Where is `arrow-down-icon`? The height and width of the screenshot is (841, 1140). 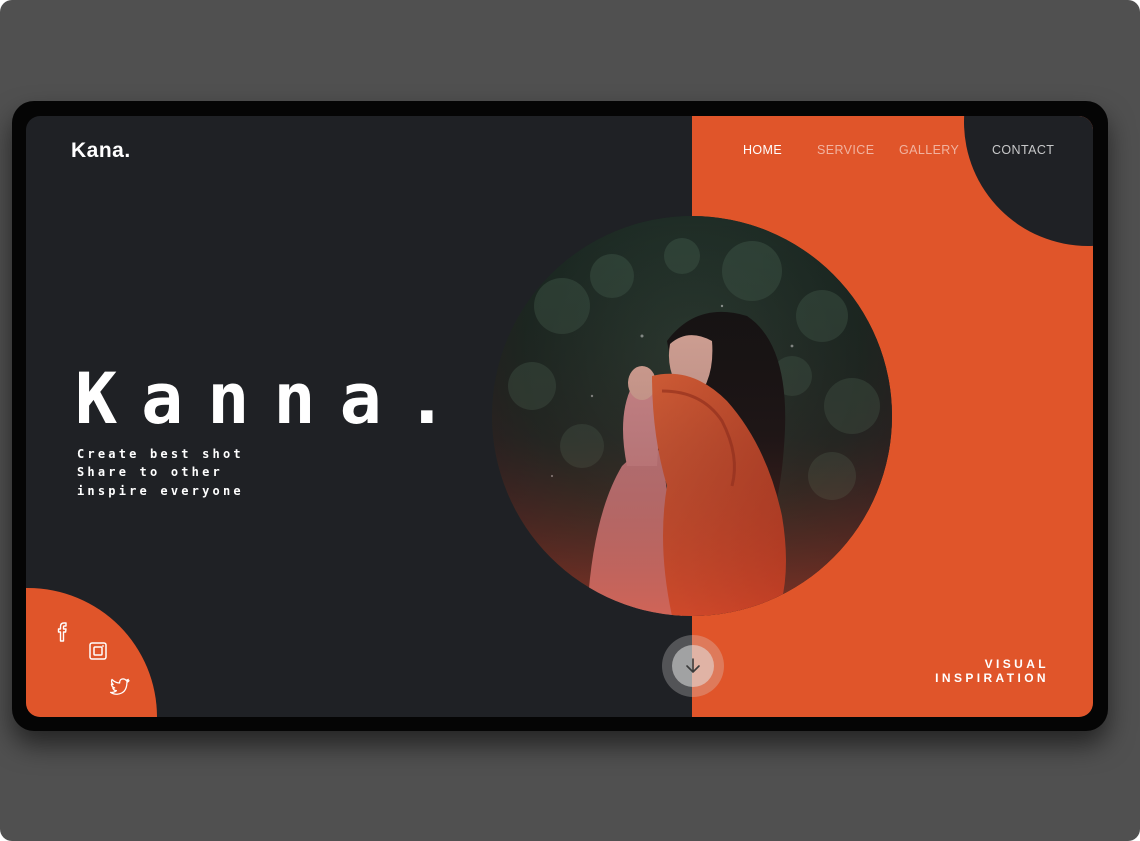
arrow-down-icon is located at coordinates (693, 665).